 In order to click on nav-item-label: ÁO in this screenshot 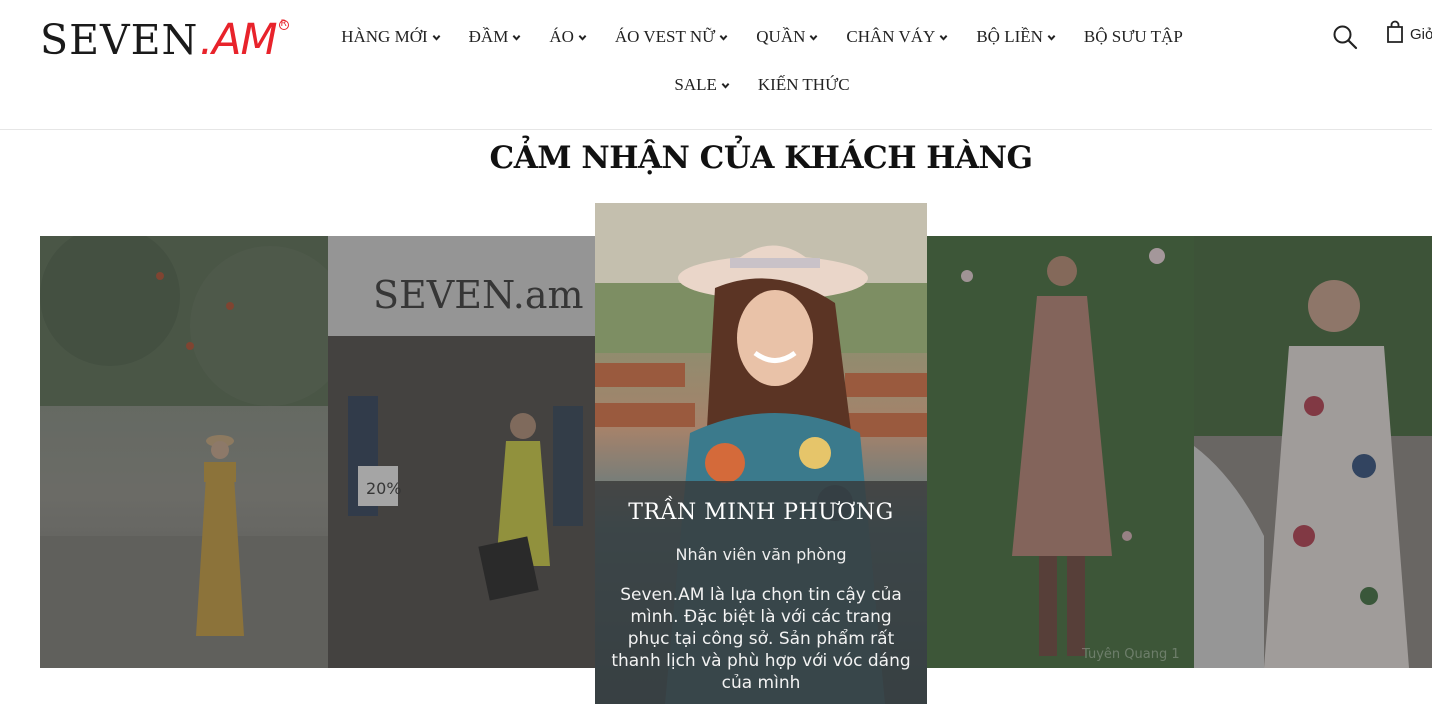, I will do `click(561, 36)`.